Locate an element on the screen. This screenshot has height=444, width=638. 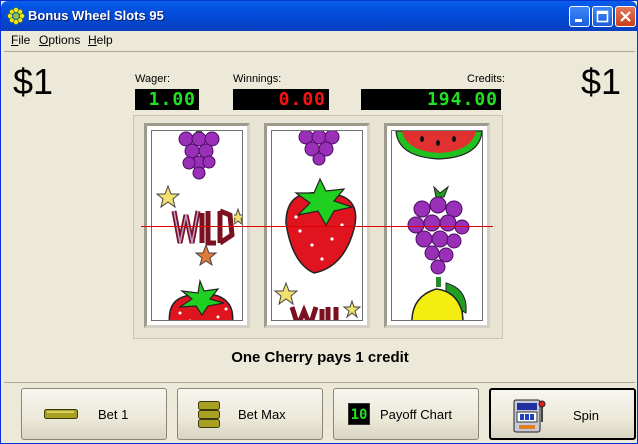
menu-help: Help is located at coordinates (100, 40).